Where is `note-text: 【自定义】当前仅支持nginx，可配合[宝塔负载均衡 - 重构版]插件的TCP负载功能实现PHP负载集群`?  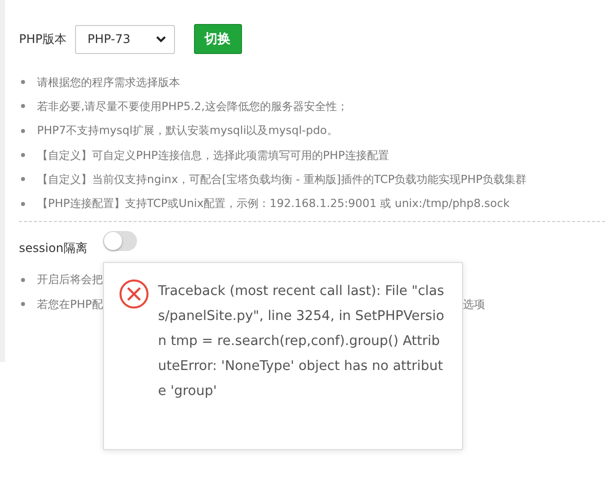
note-text: 【自定义】当前仅支持nginx，可配合[宝塔负载均衡 - 重构版]插件的TCP负载功能实现PHP负载集群 is located at coordinates (282, 179).